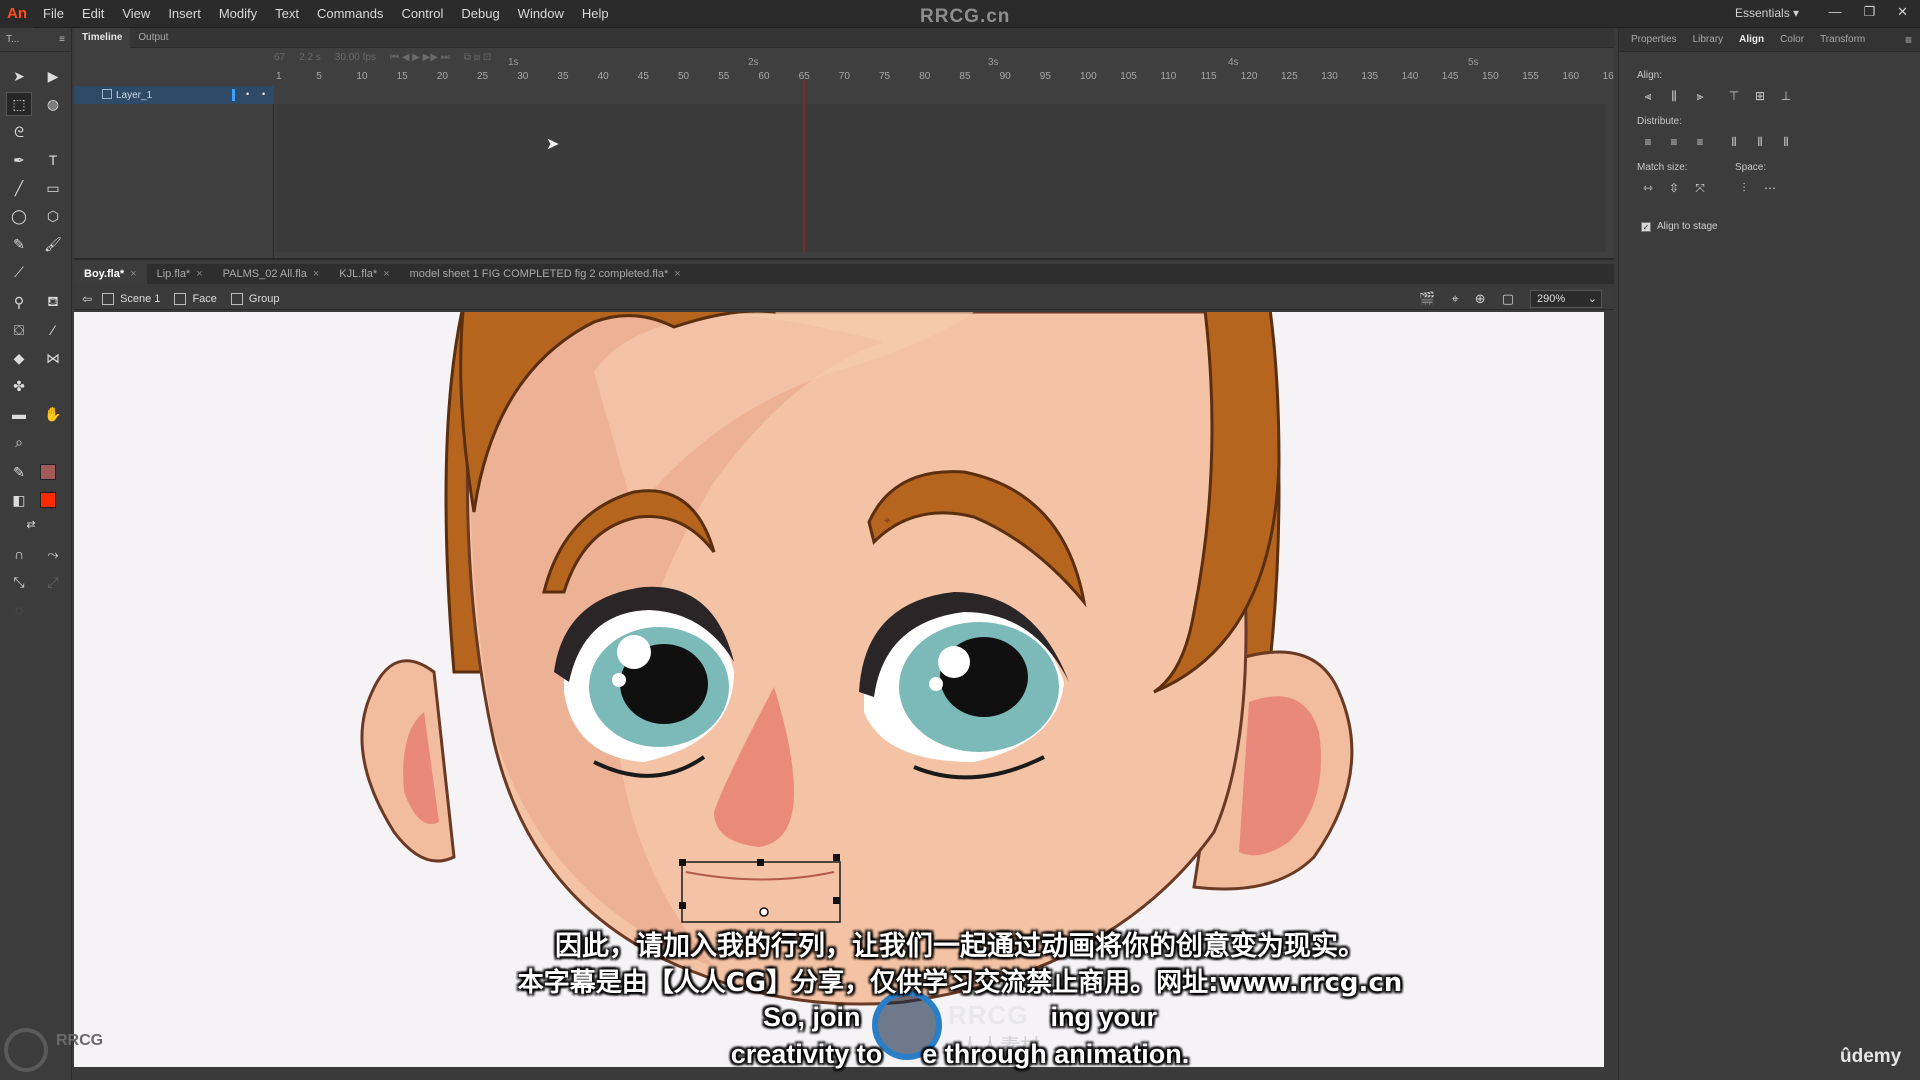 This screenshot has height=1080, width=1920. Describe the element at coordinates (19, 132) in the screenshot. I see `lasso-tool-icon: ᘓ` at that location.